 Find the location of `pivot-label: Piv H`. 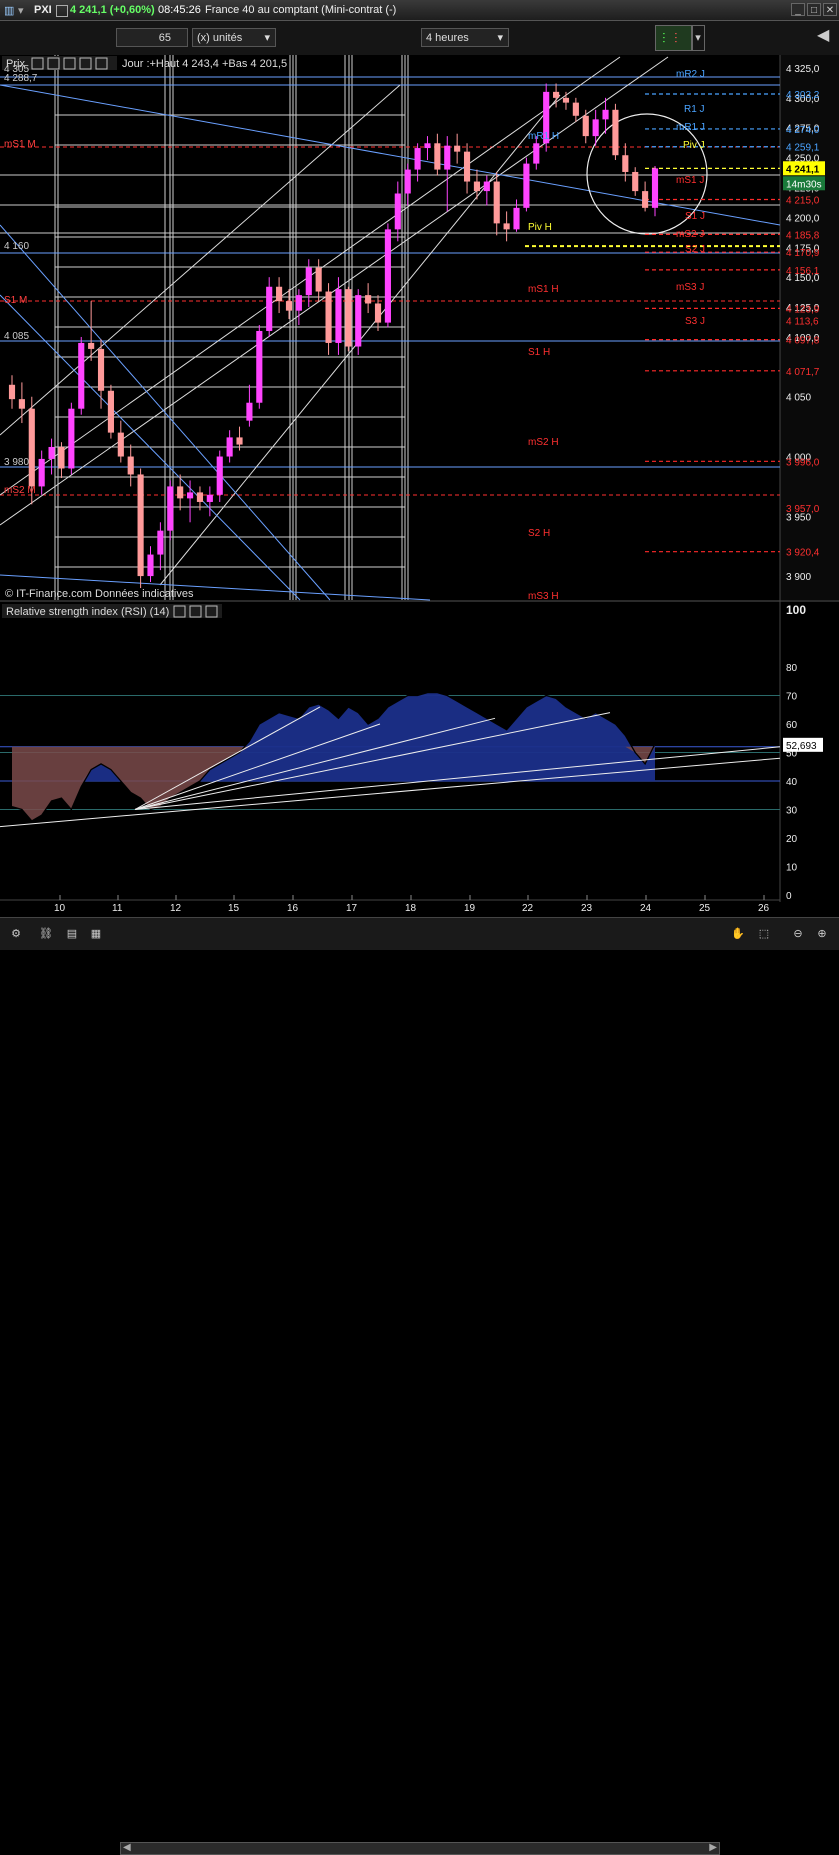

pivot-label: Piv H is located at coordinates (540, 227).